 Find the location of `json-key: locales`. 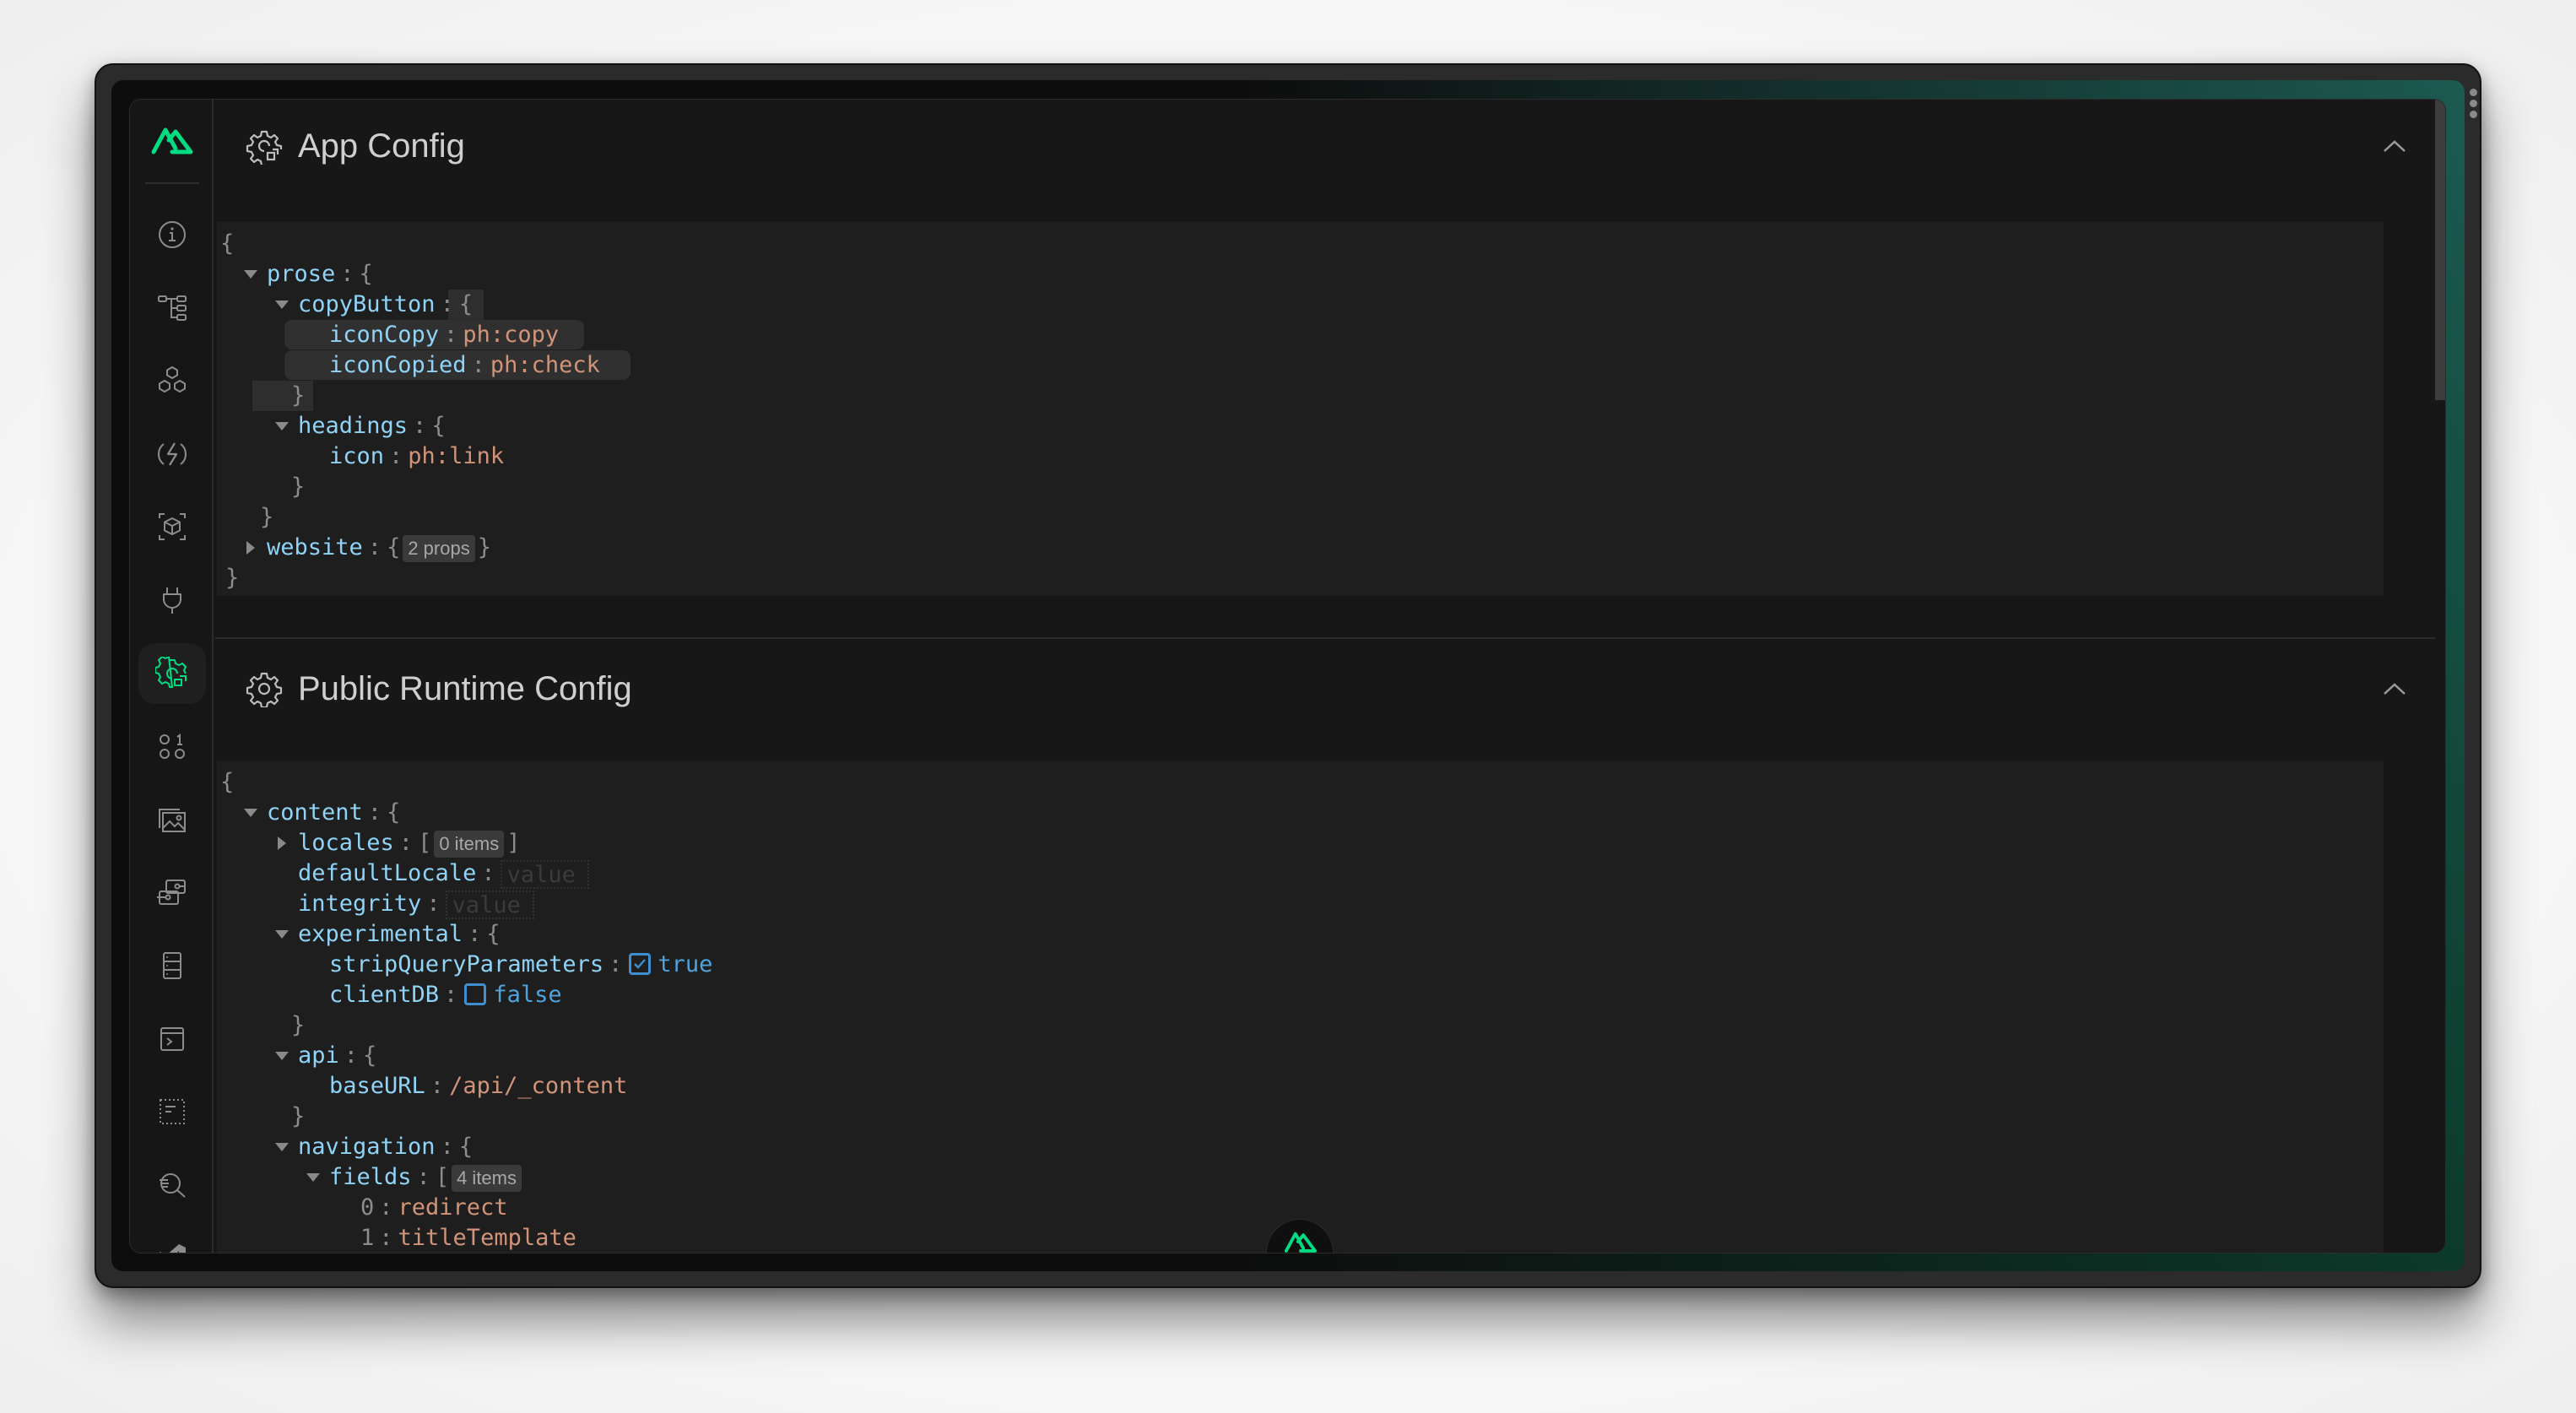

json-key: locales is located at coordinates (346, 843).